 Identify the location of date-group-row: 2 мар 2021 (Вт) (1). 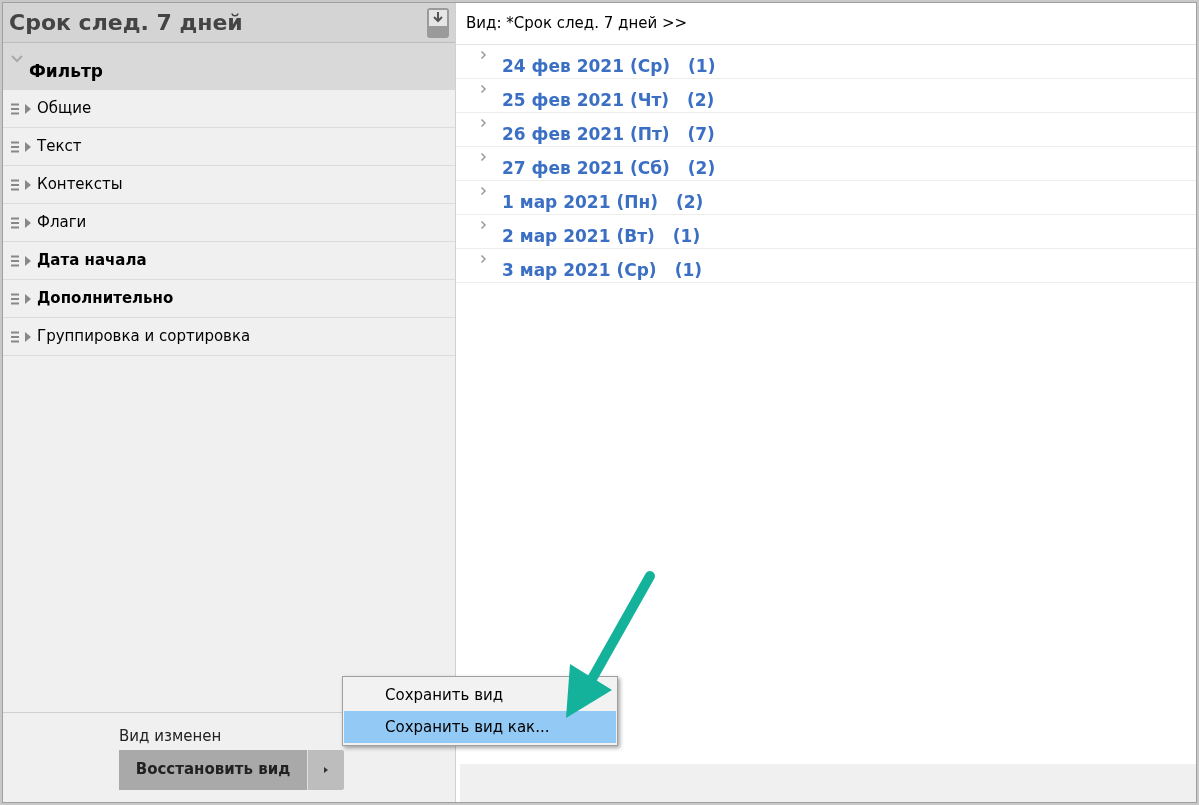
(826, 232).